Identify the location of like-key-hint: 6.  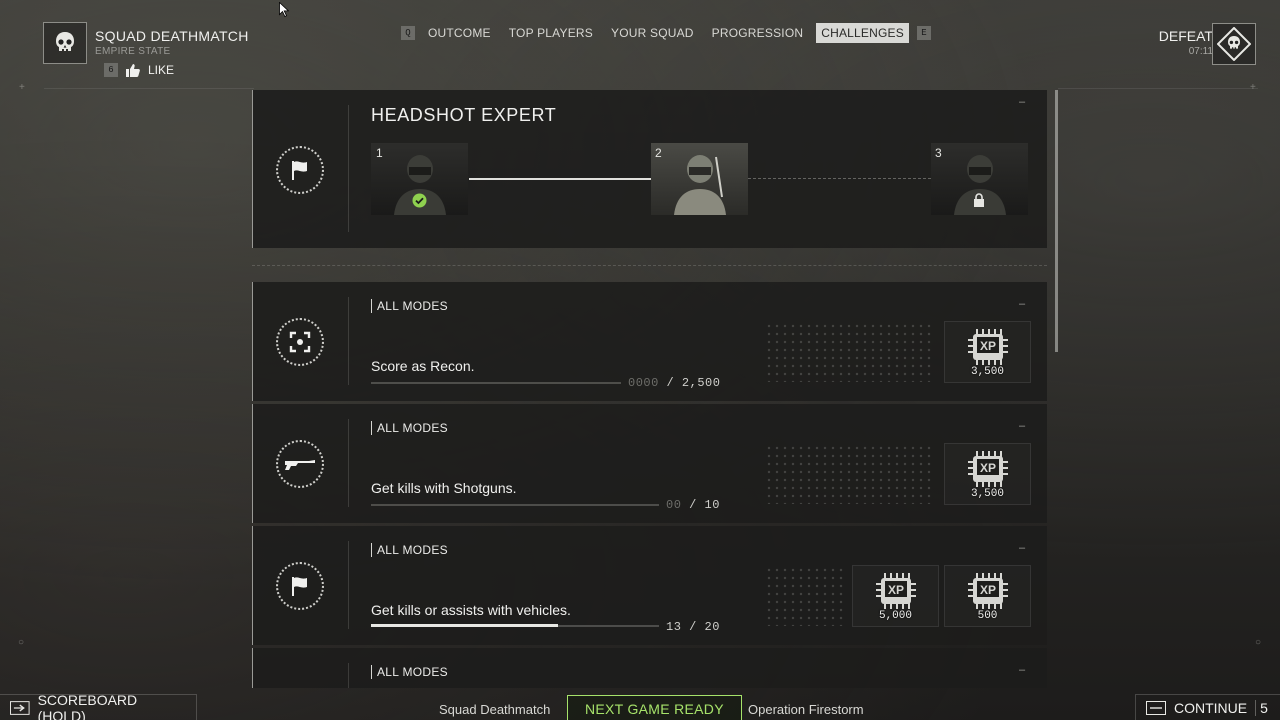
(111, 70).